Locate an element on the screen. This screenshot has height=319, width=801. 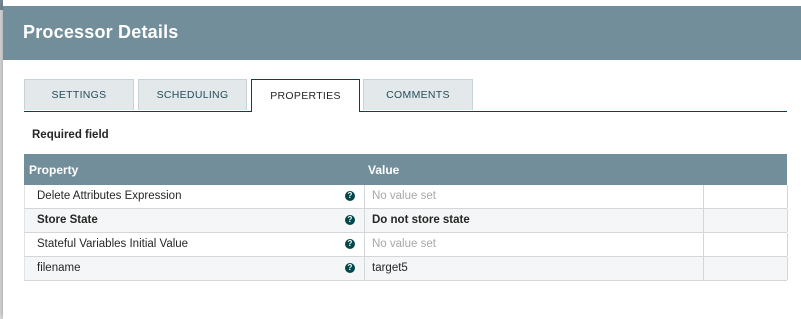
value-cell: Do not store state is located at coordinates (534, 220).